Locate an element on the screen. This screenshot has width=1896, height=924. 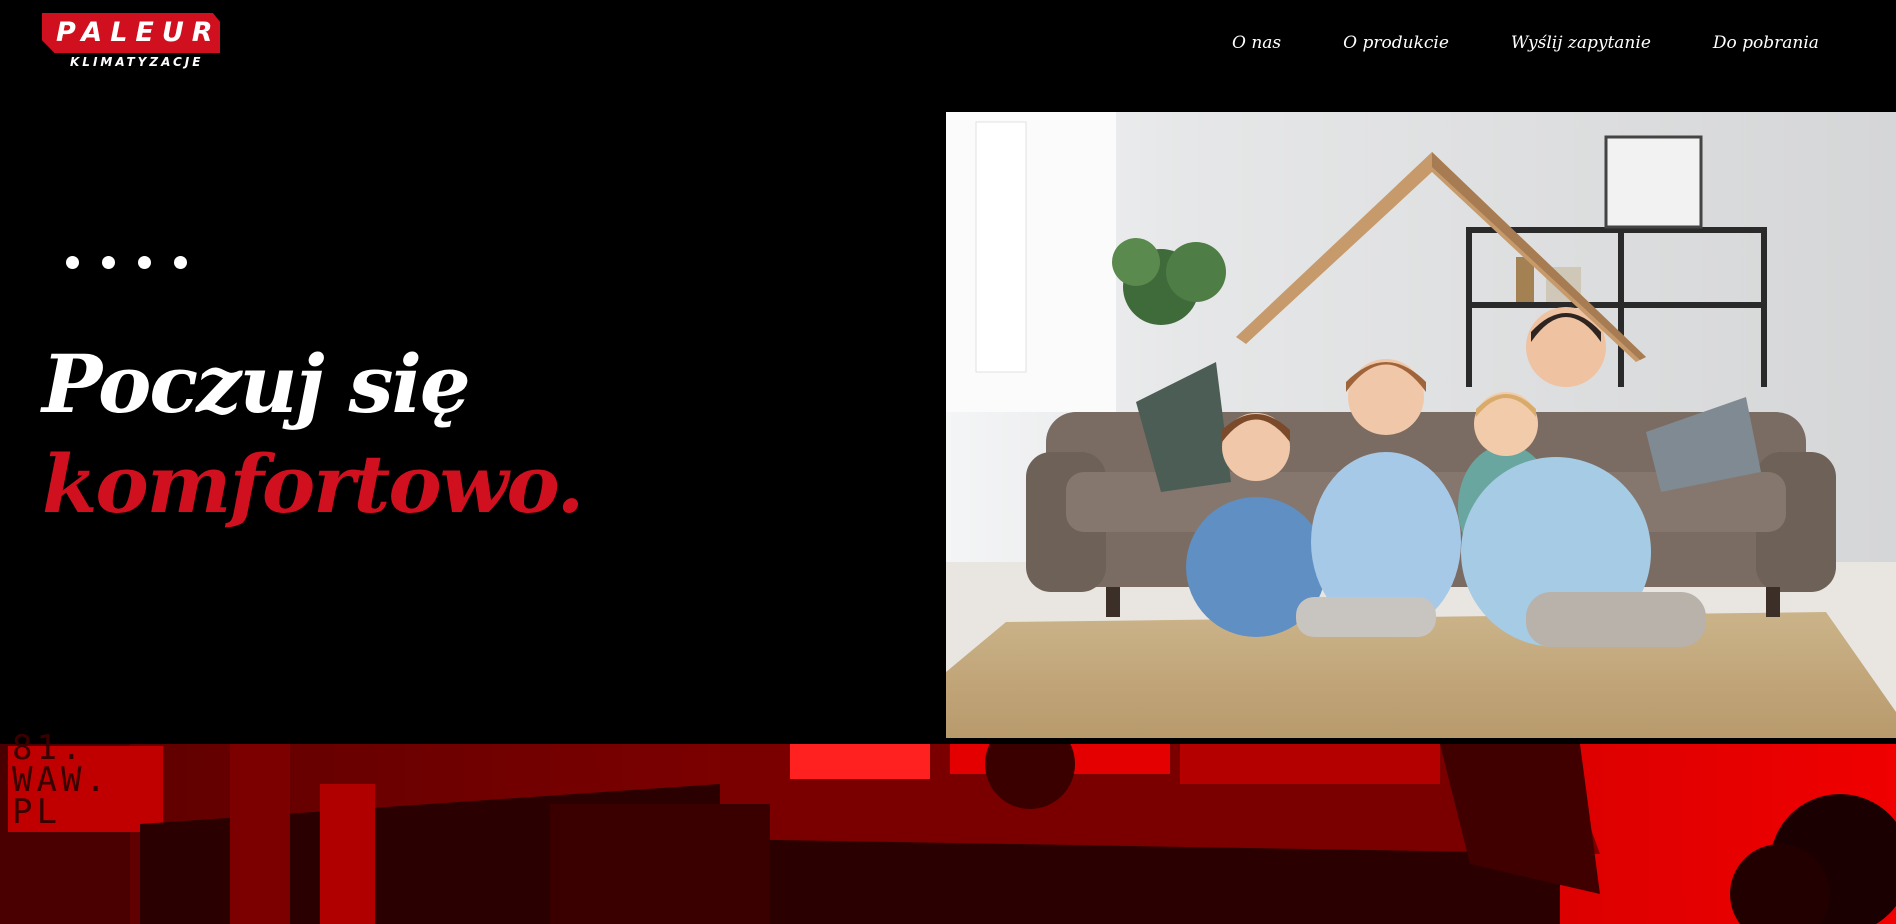
nav-link-wyslij-zapytanie: Wyślij zapytanie is located at coordinates (1581, 43).